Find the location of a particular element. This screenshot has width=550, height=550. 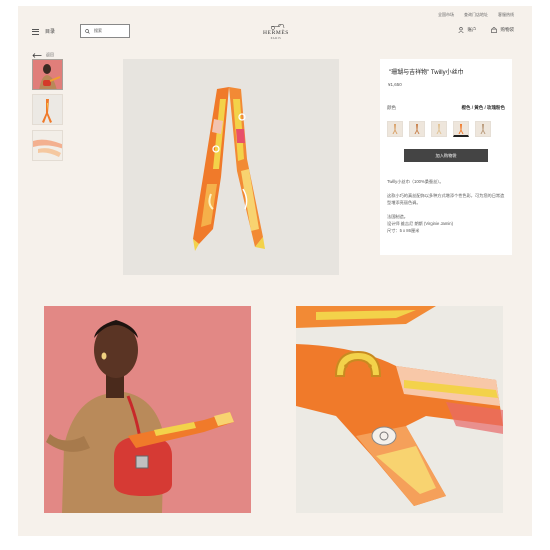

carriage-logo-icon is located at coordinates (278, 27).